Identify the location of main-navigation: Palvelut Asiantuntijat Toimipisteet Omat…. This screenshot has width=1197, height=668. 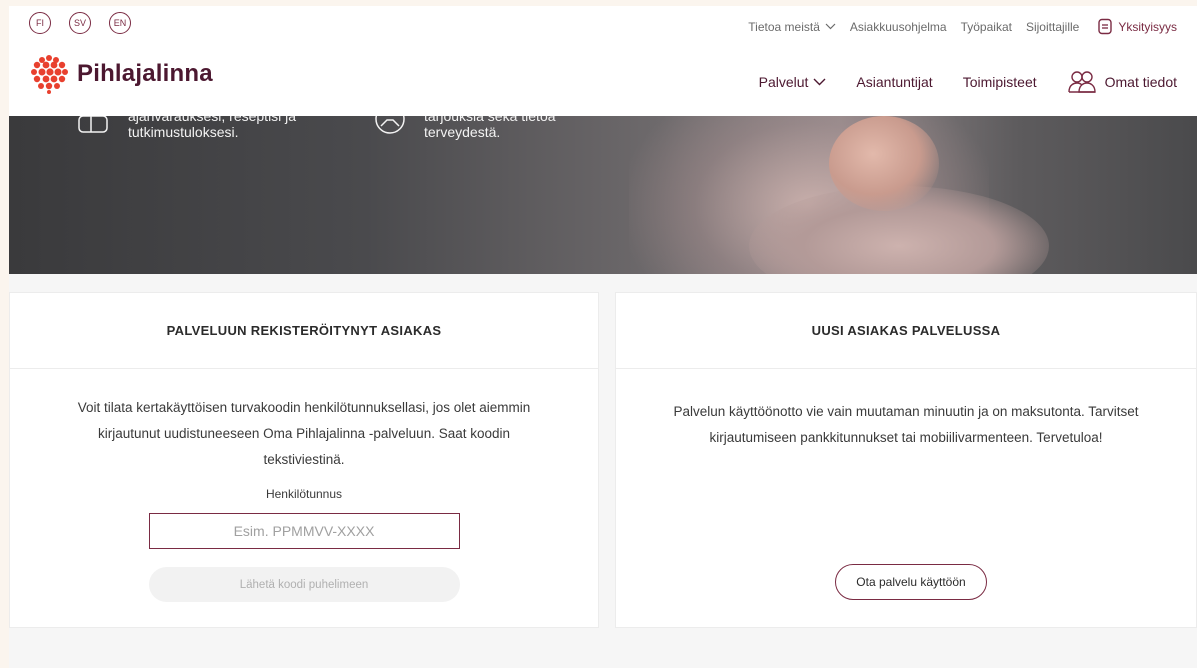
(953, 82).